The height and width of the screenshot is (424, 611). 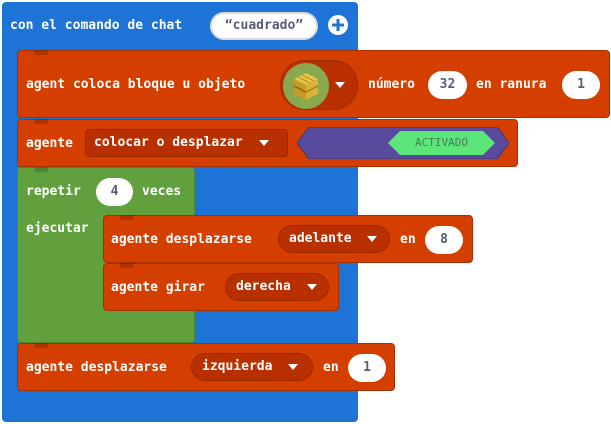 What do you see at coordinates (306, 86) in the screenshot?
I see `hay-bale-icon` at bounding box center [306, 86].